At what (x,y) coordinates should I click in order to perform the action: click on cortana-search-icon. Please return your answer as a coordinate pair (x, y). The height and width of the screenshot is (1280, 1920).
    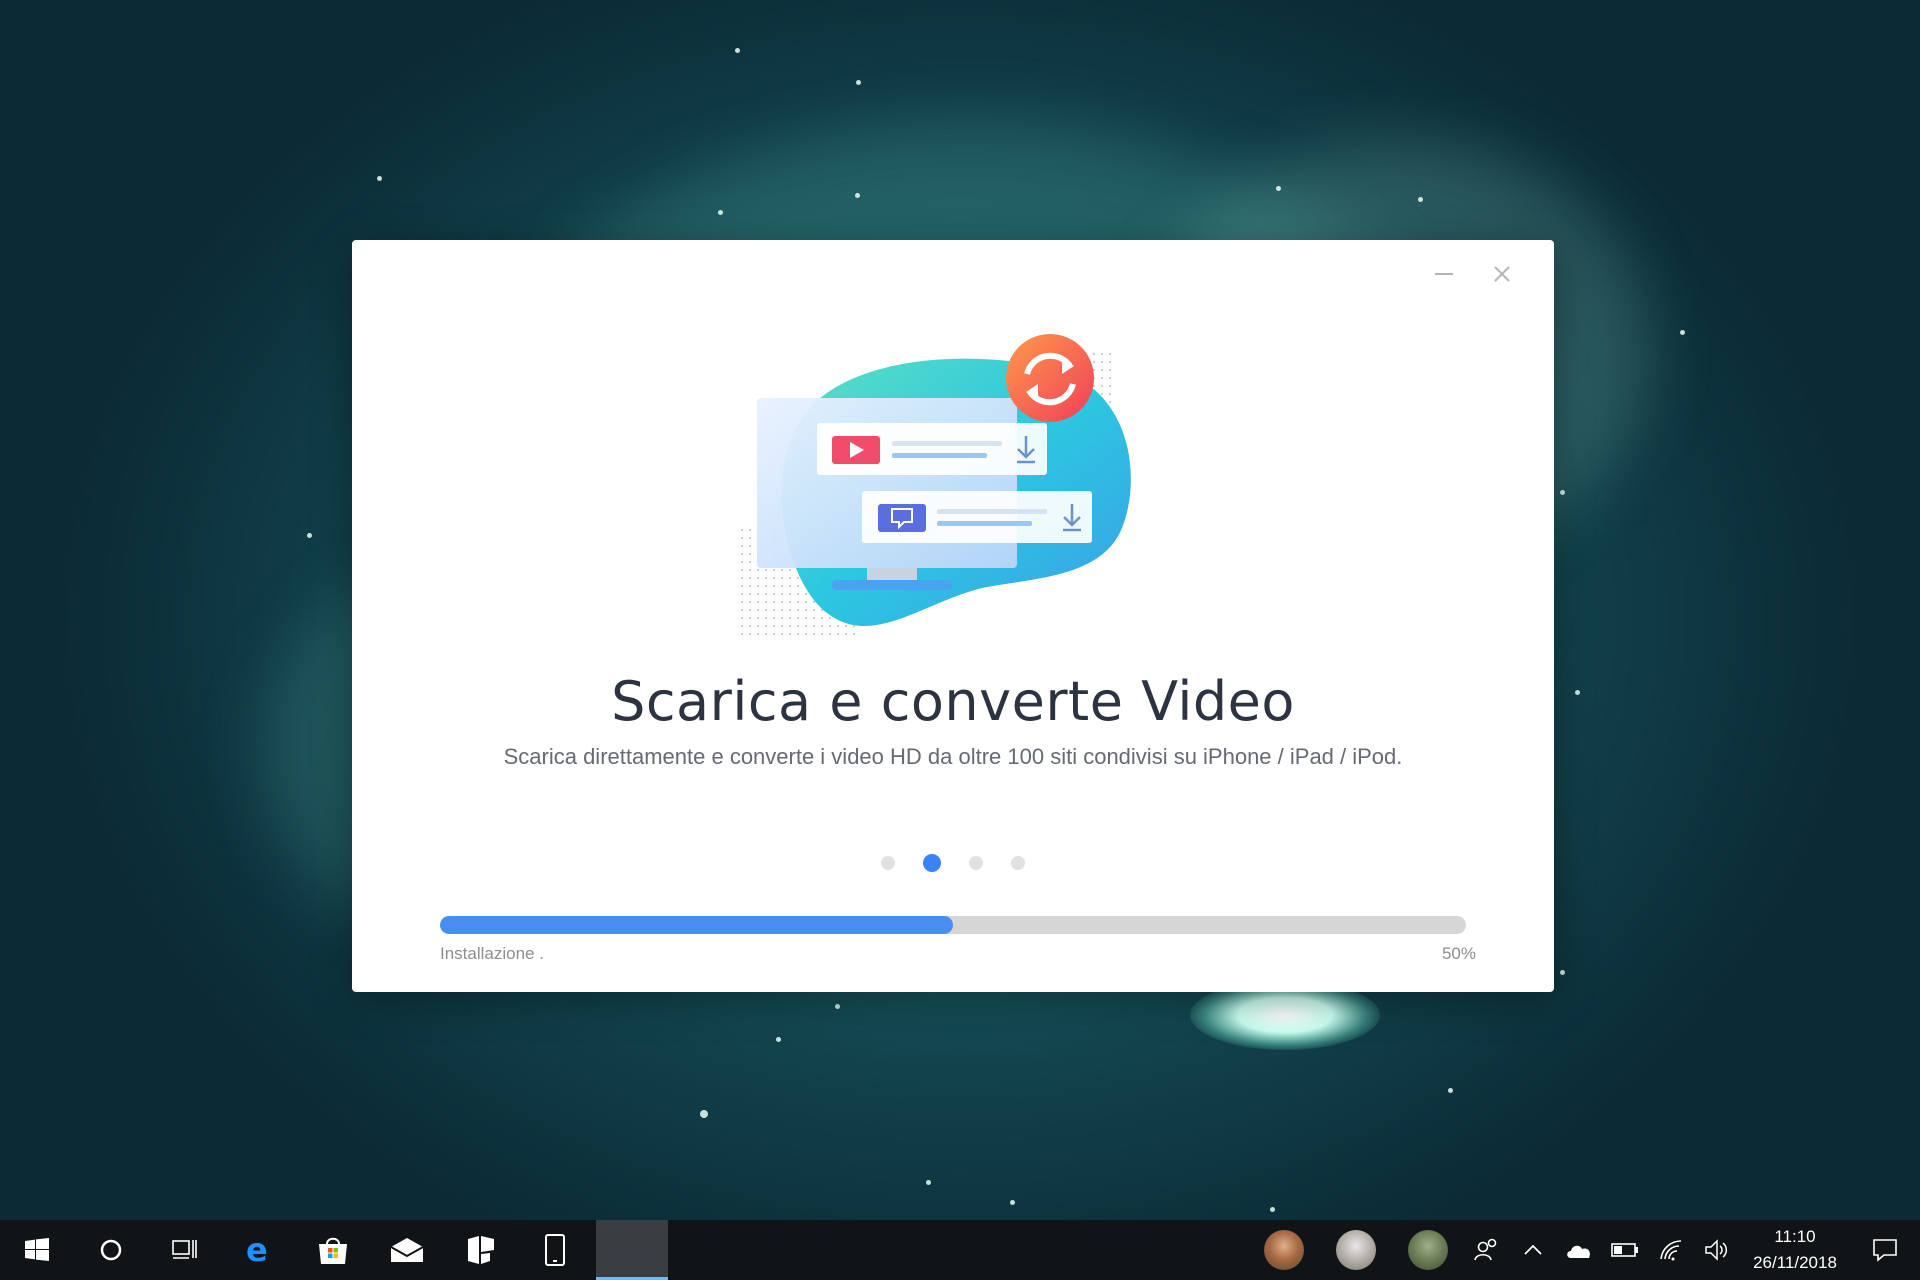
    Looking at the image, I should click on (111, 1250).